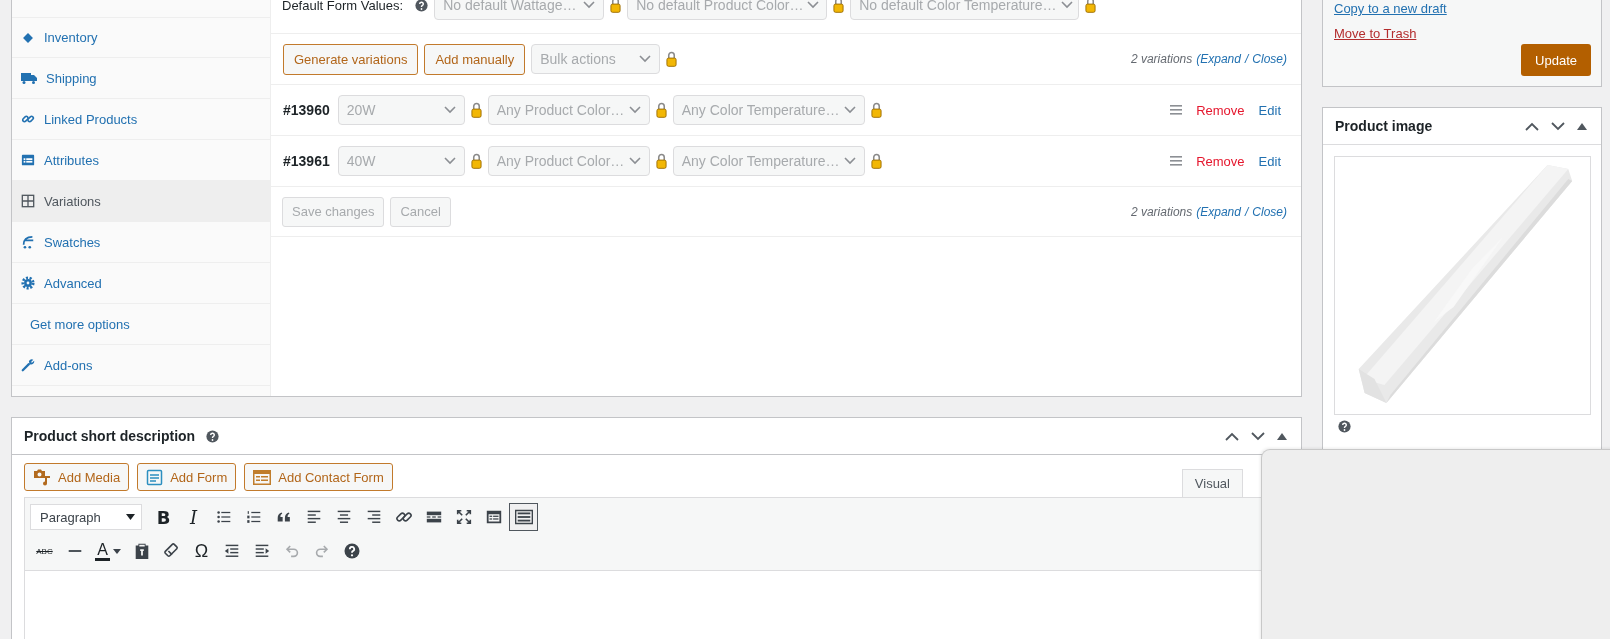 The height and width of the screenshot is (639, 1610). Describe the element at coordinates (141, 78) in the screenshot. I see `product-data-tab: Shipping` at that location.